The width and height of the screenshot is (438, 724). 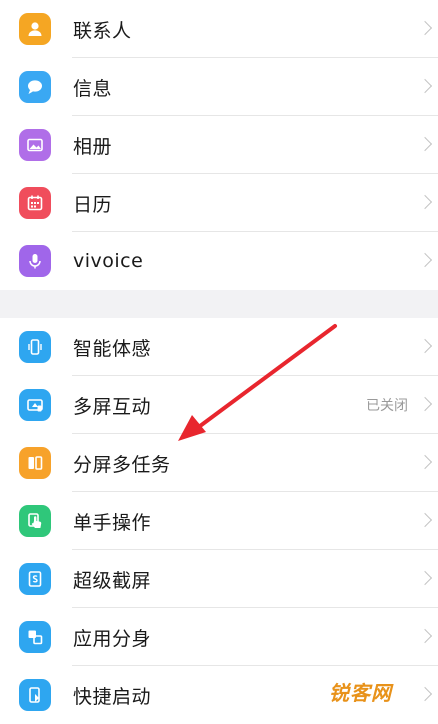 I want to click on app-clone-icon, so click(x=35, y=637).